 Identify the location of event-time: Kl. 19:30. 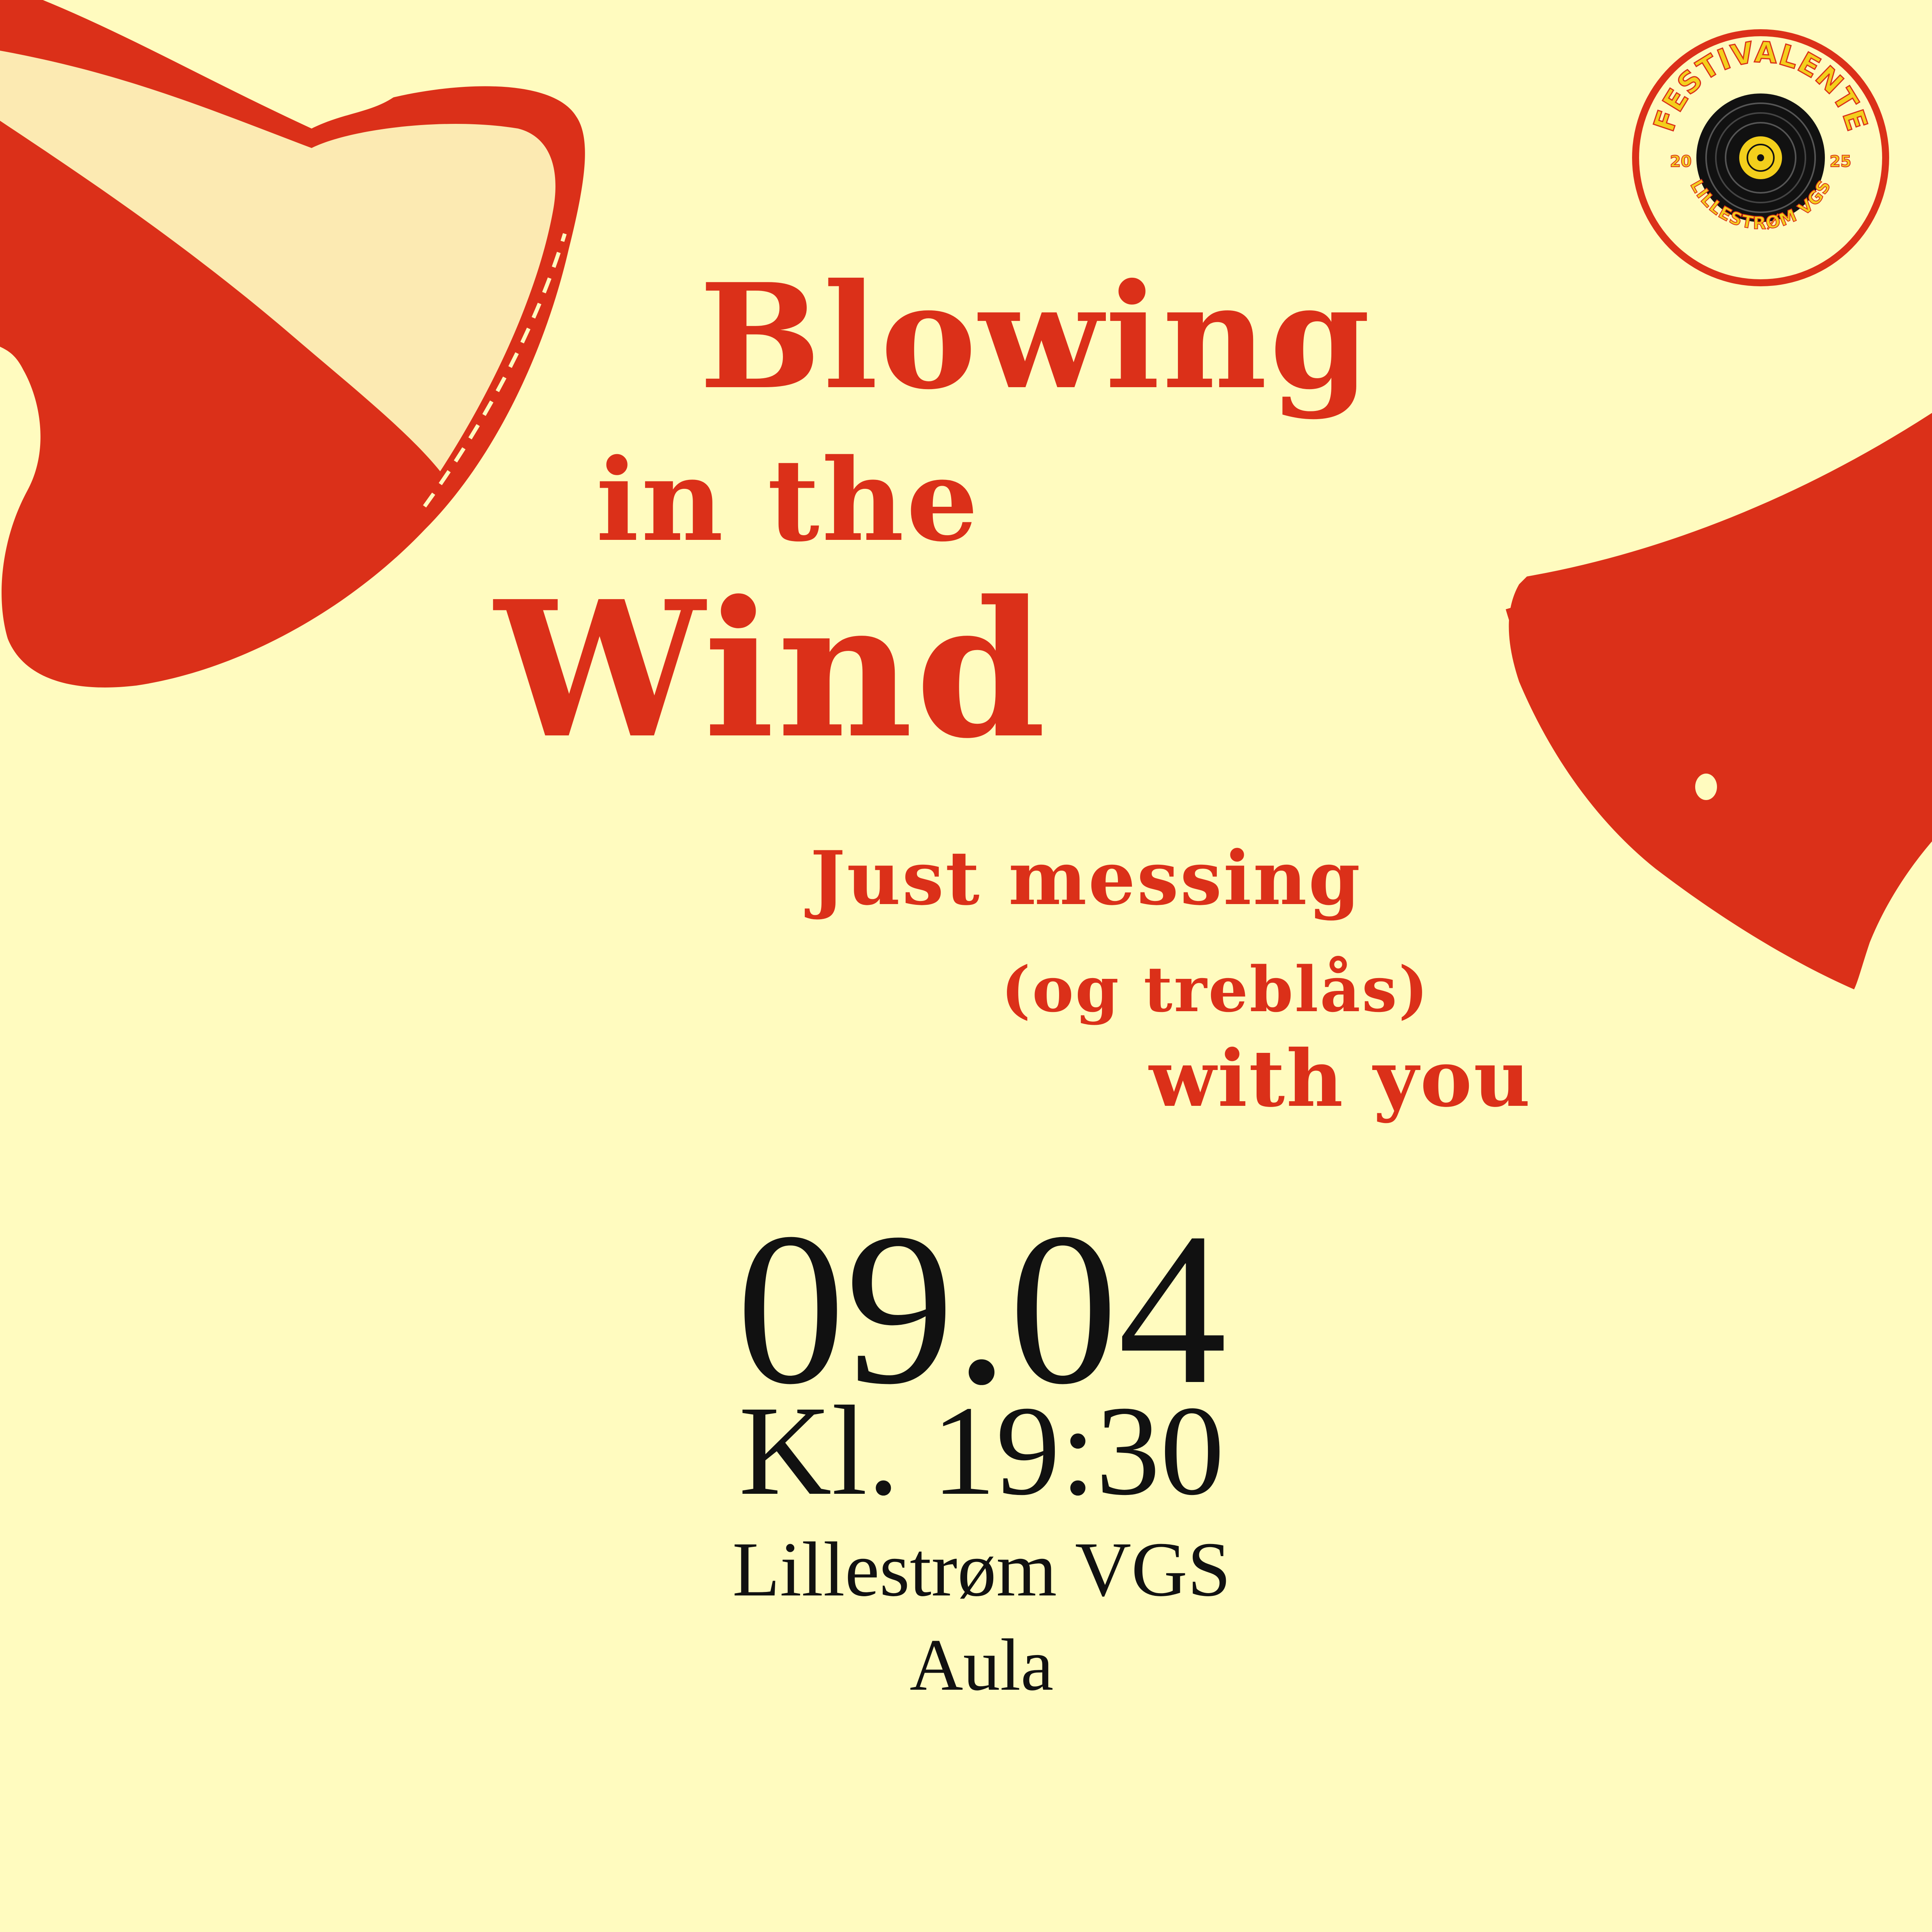
(982, 1451).